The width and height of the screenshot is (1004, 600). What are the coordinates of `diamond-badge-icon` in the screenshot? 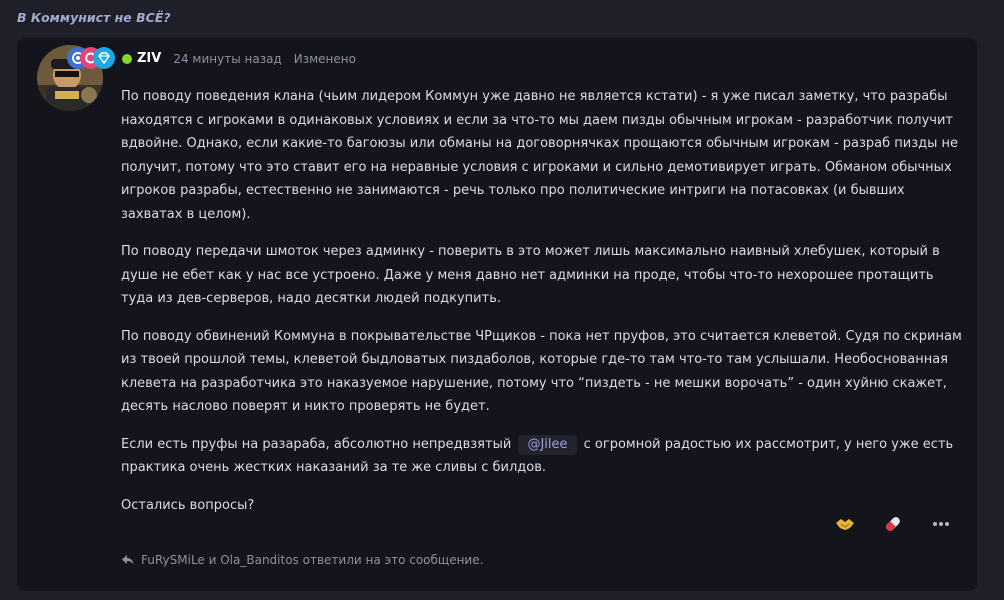 It's located at (104, 58).